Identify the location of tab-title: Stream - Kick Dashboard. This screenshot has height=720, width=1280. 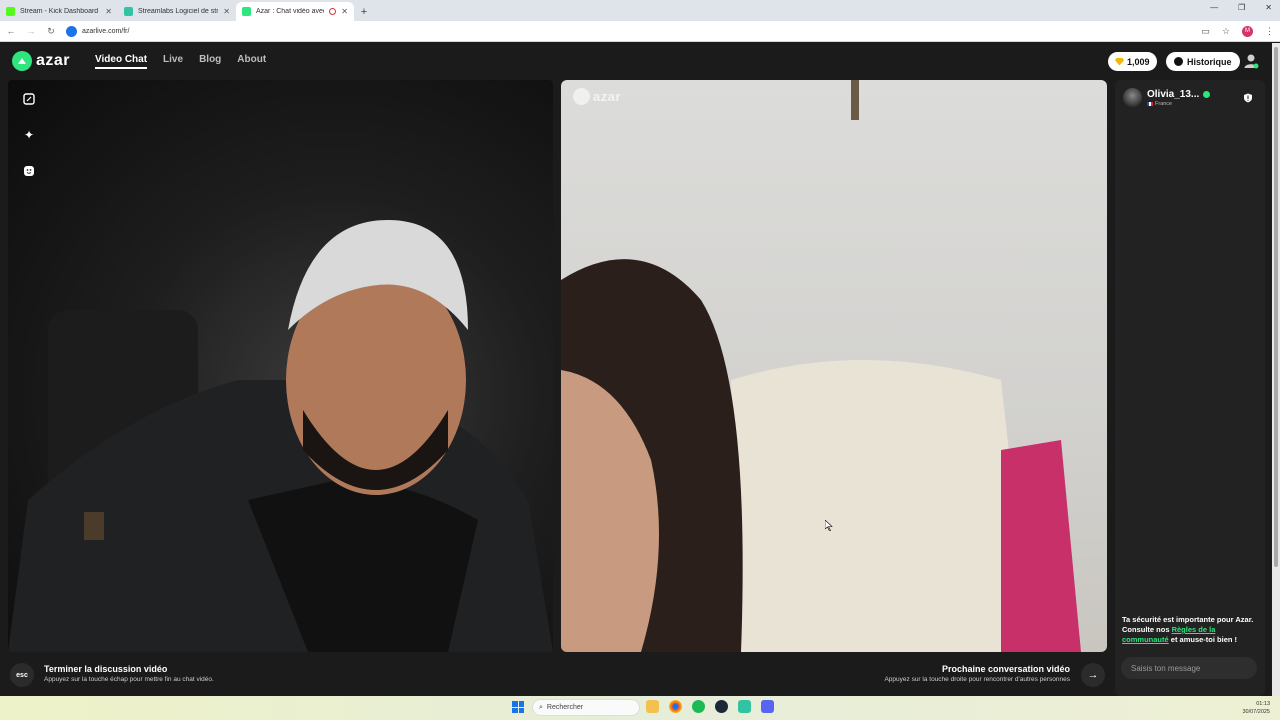
(59, 11).